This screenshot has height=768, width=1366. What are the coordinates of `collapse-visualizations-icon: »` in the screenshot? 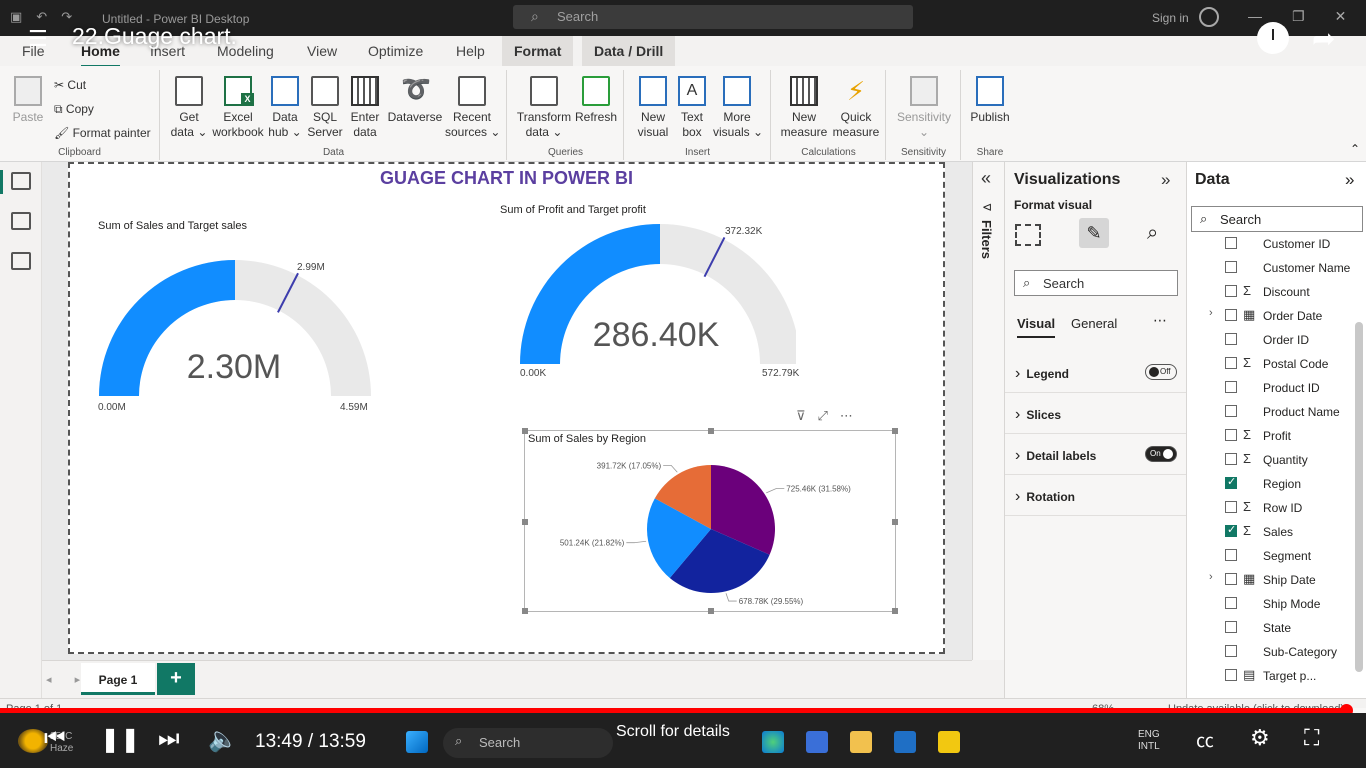 It's located at (1165, 180).